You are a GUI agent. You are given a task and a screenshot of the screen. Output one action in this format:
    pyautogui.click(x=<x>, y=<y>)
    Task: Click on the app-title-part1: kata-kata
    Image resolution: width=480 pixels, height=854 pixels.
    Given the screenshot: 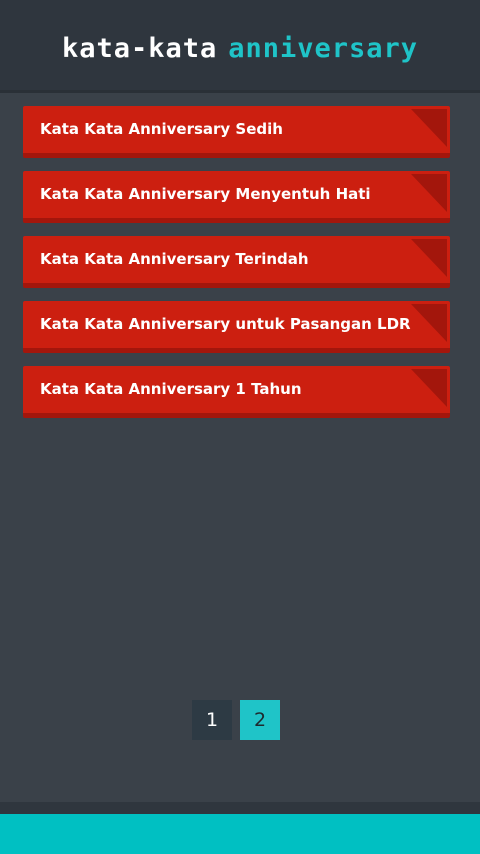 What is the action you would take?
    pyautogui.click(x=139, y=48)
    